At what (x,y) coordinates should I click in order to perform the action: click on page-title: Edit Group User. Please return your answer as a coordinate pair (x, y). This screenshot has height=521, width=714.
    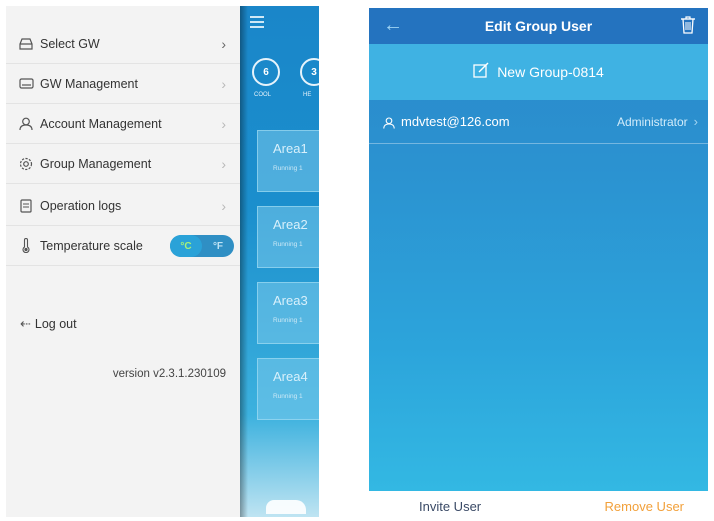
    Looking at the image, I should click on (538, 26).